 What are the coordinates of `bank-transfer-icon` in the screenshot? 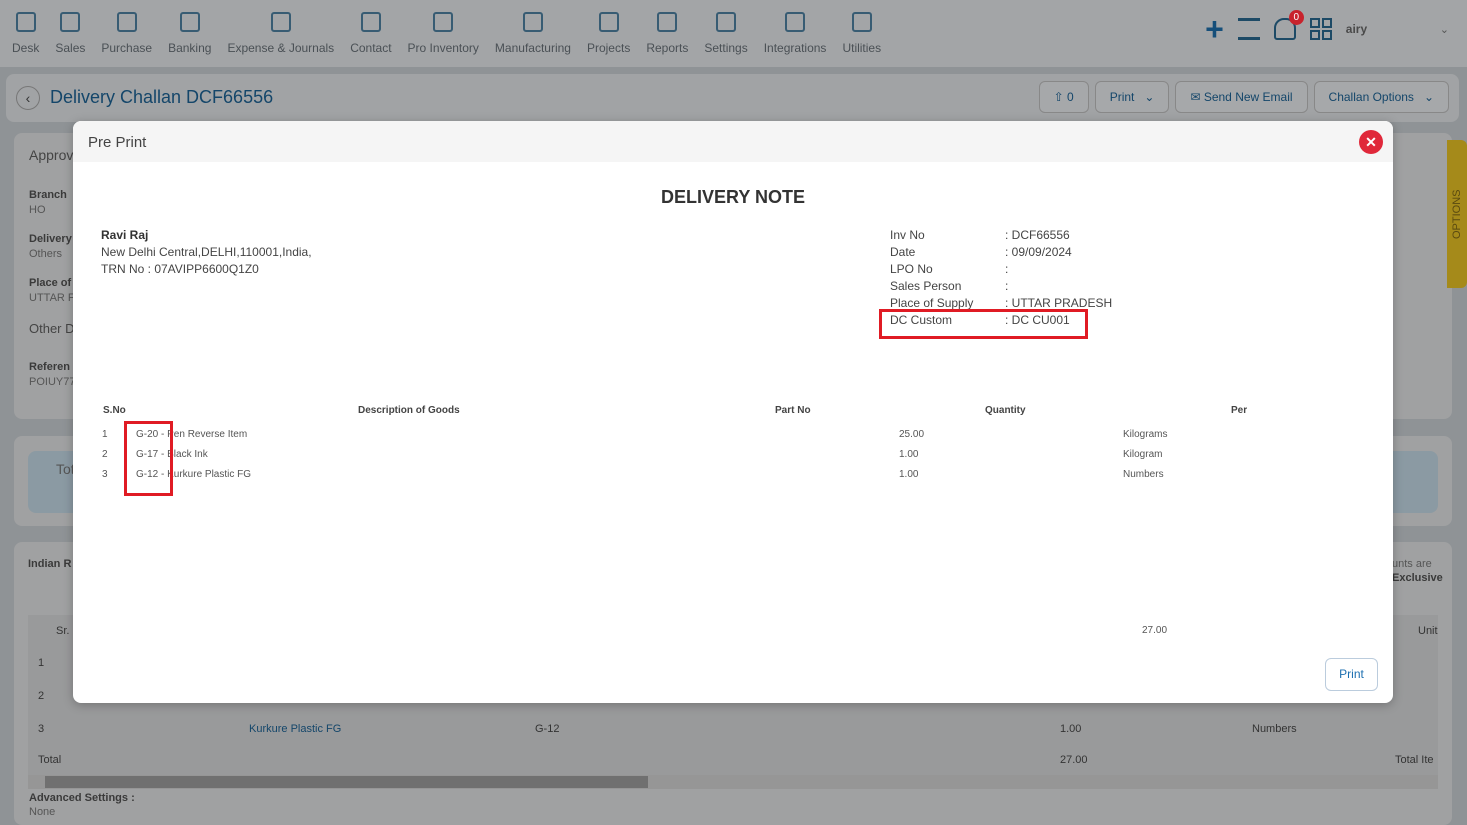 It's located at (1248, 29).